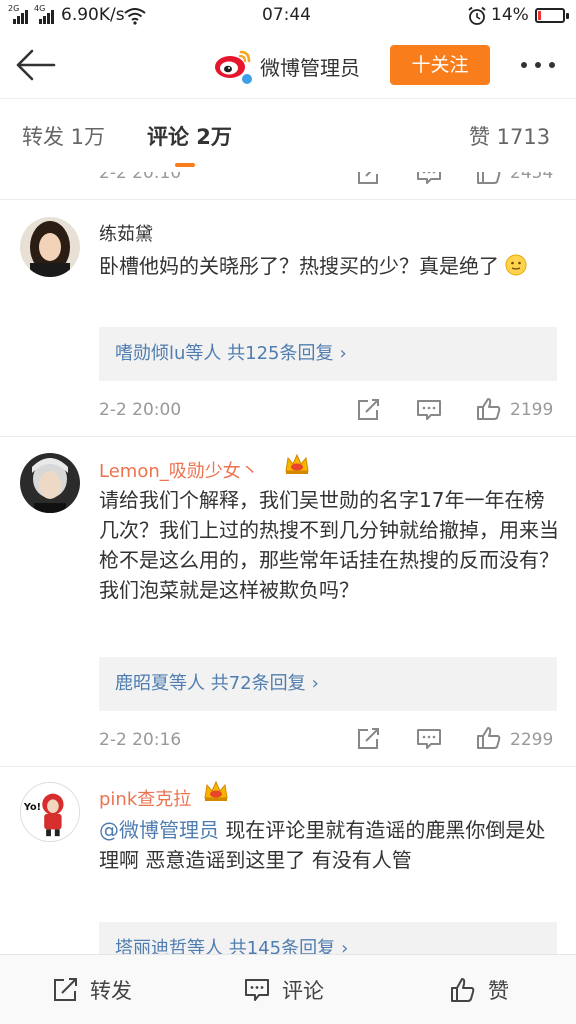 The width and height of the screenshot is (576, 1024). What do you see at coordinates (510, 15) in the screenshot?
I see `battery-percent: 14%` at bounding box center [510, 15].